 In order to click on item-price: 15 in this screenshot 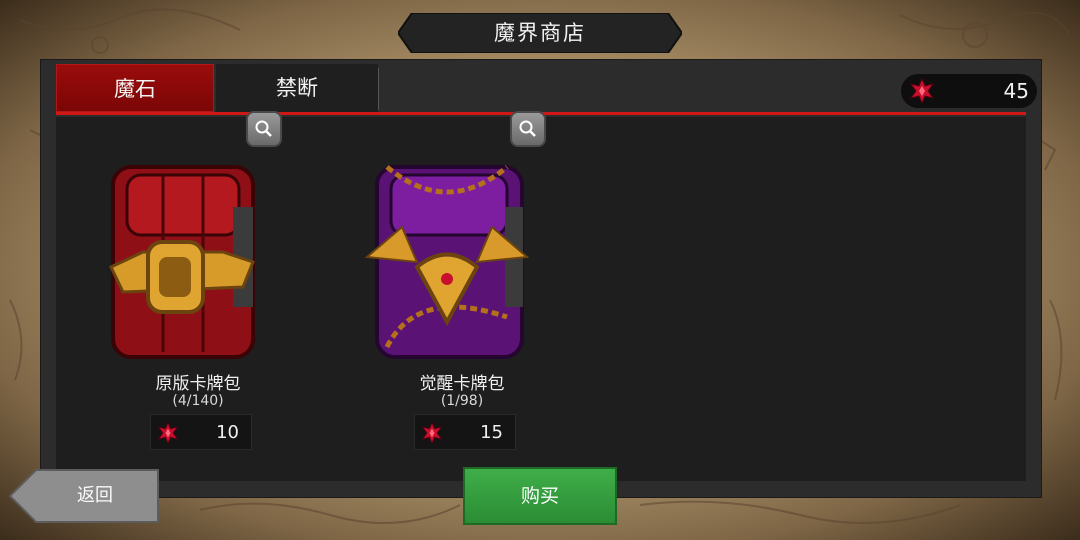, I will do `click(465, 432)`.